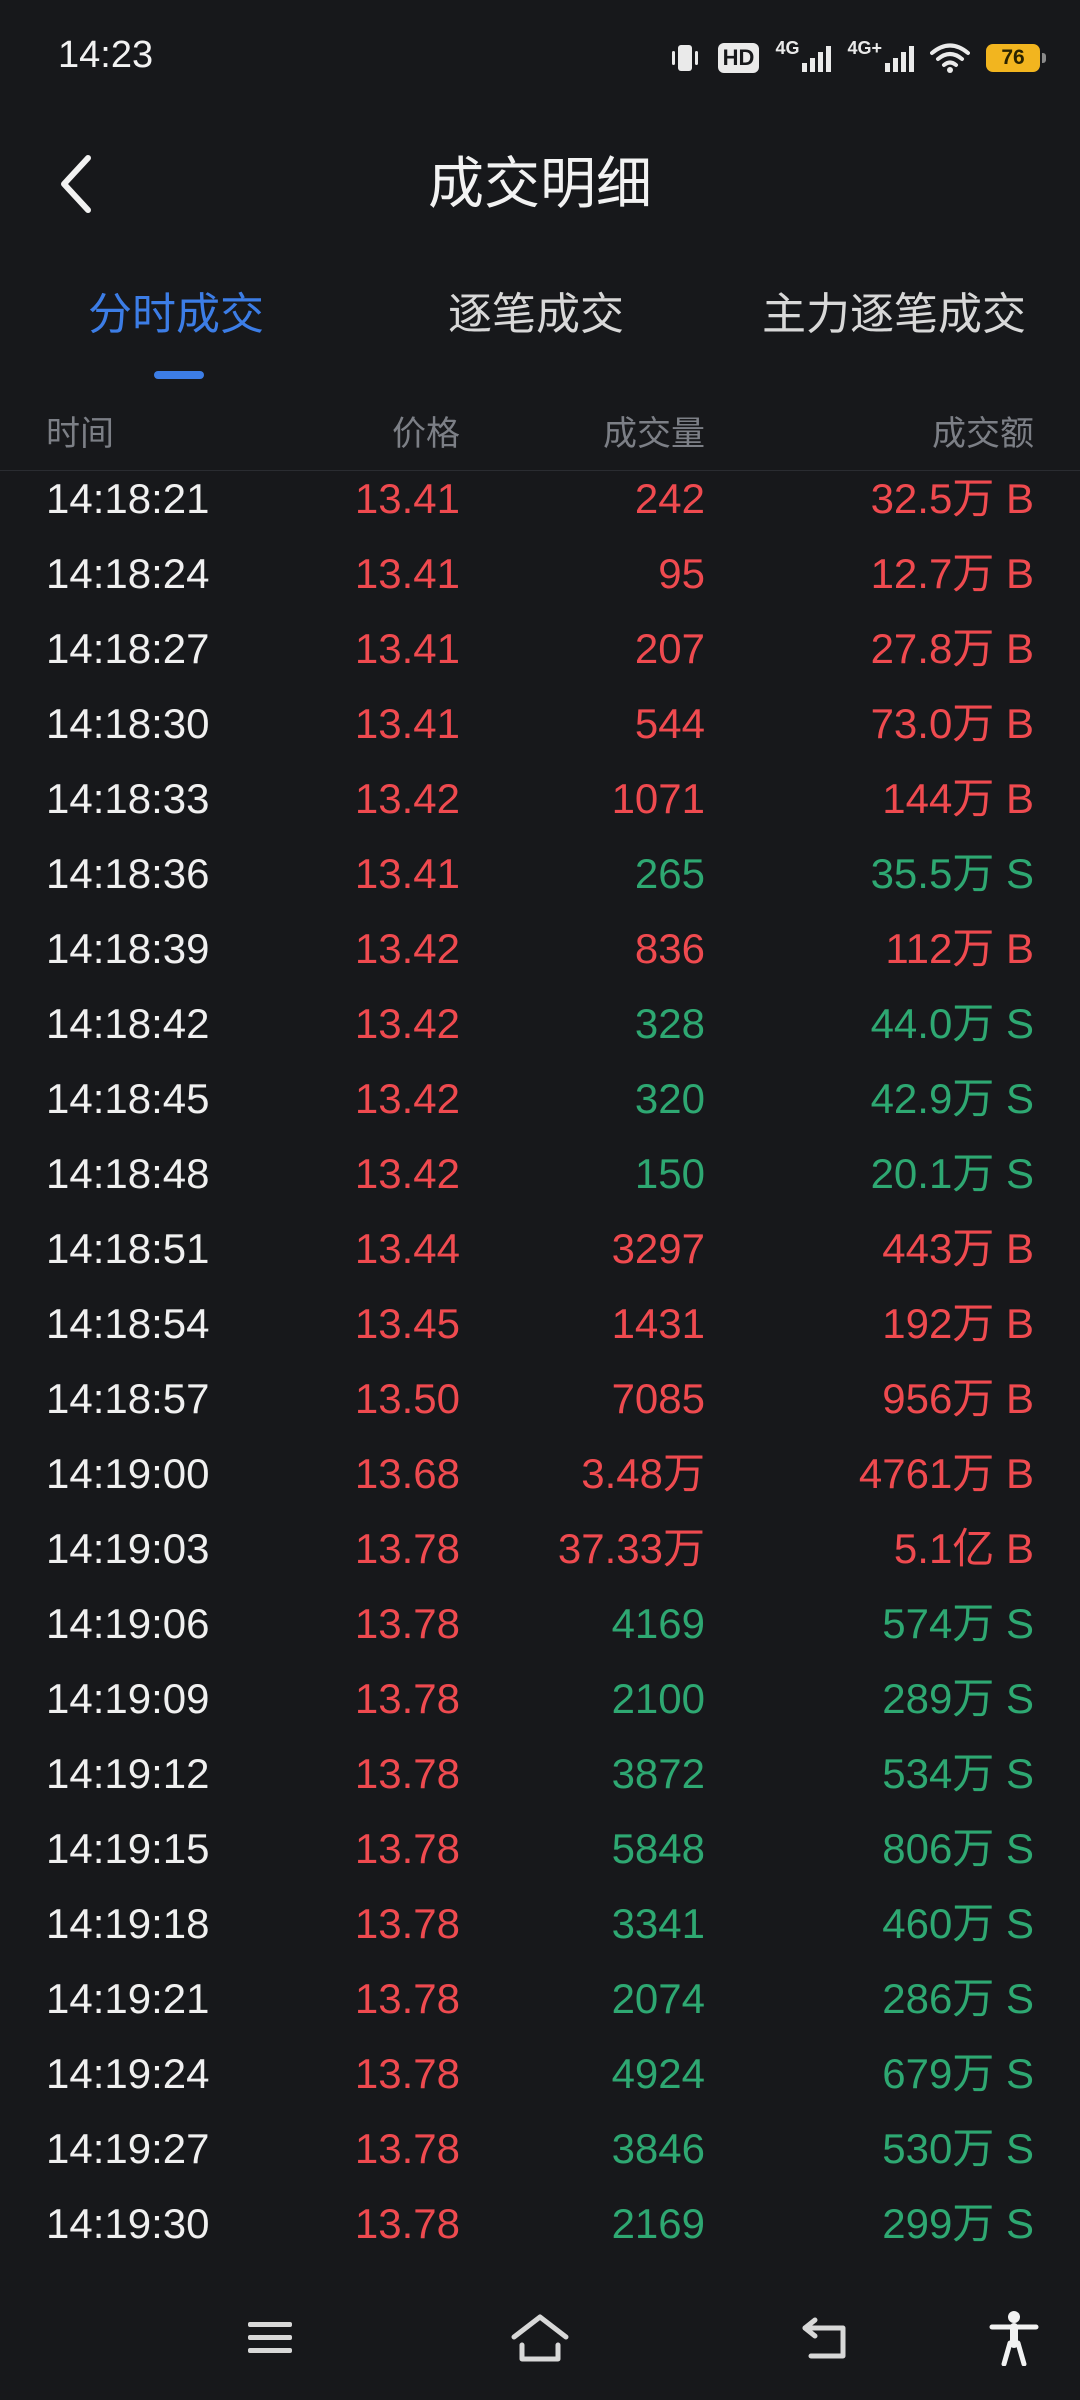  I want to click on signal-4g-plus-icon: 4G+, so click(880, 57).